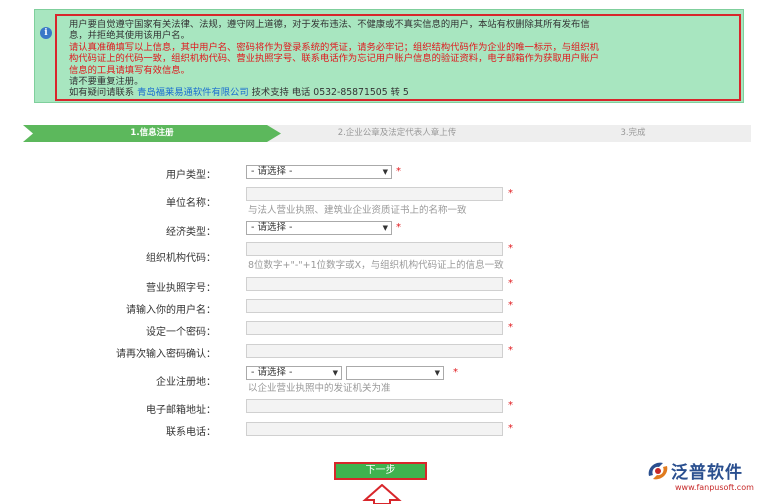 This screenshot has height=504, width=774. Describe the element at coordinates (374, 306) in the screenshot. I see `username-input` at that location.